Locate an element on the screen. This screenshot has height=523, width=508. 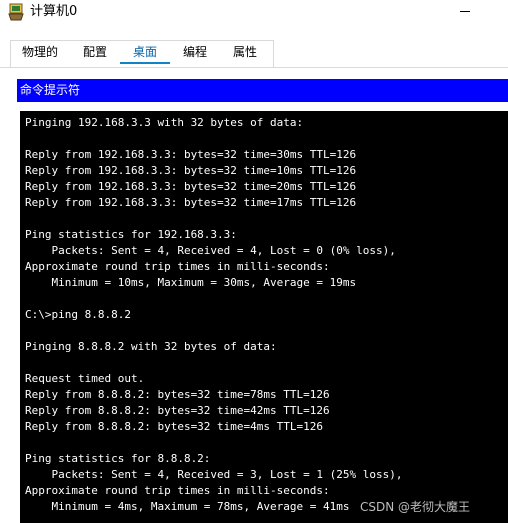
tab-desktop: 桌面 is located at coordinates (145, 53).